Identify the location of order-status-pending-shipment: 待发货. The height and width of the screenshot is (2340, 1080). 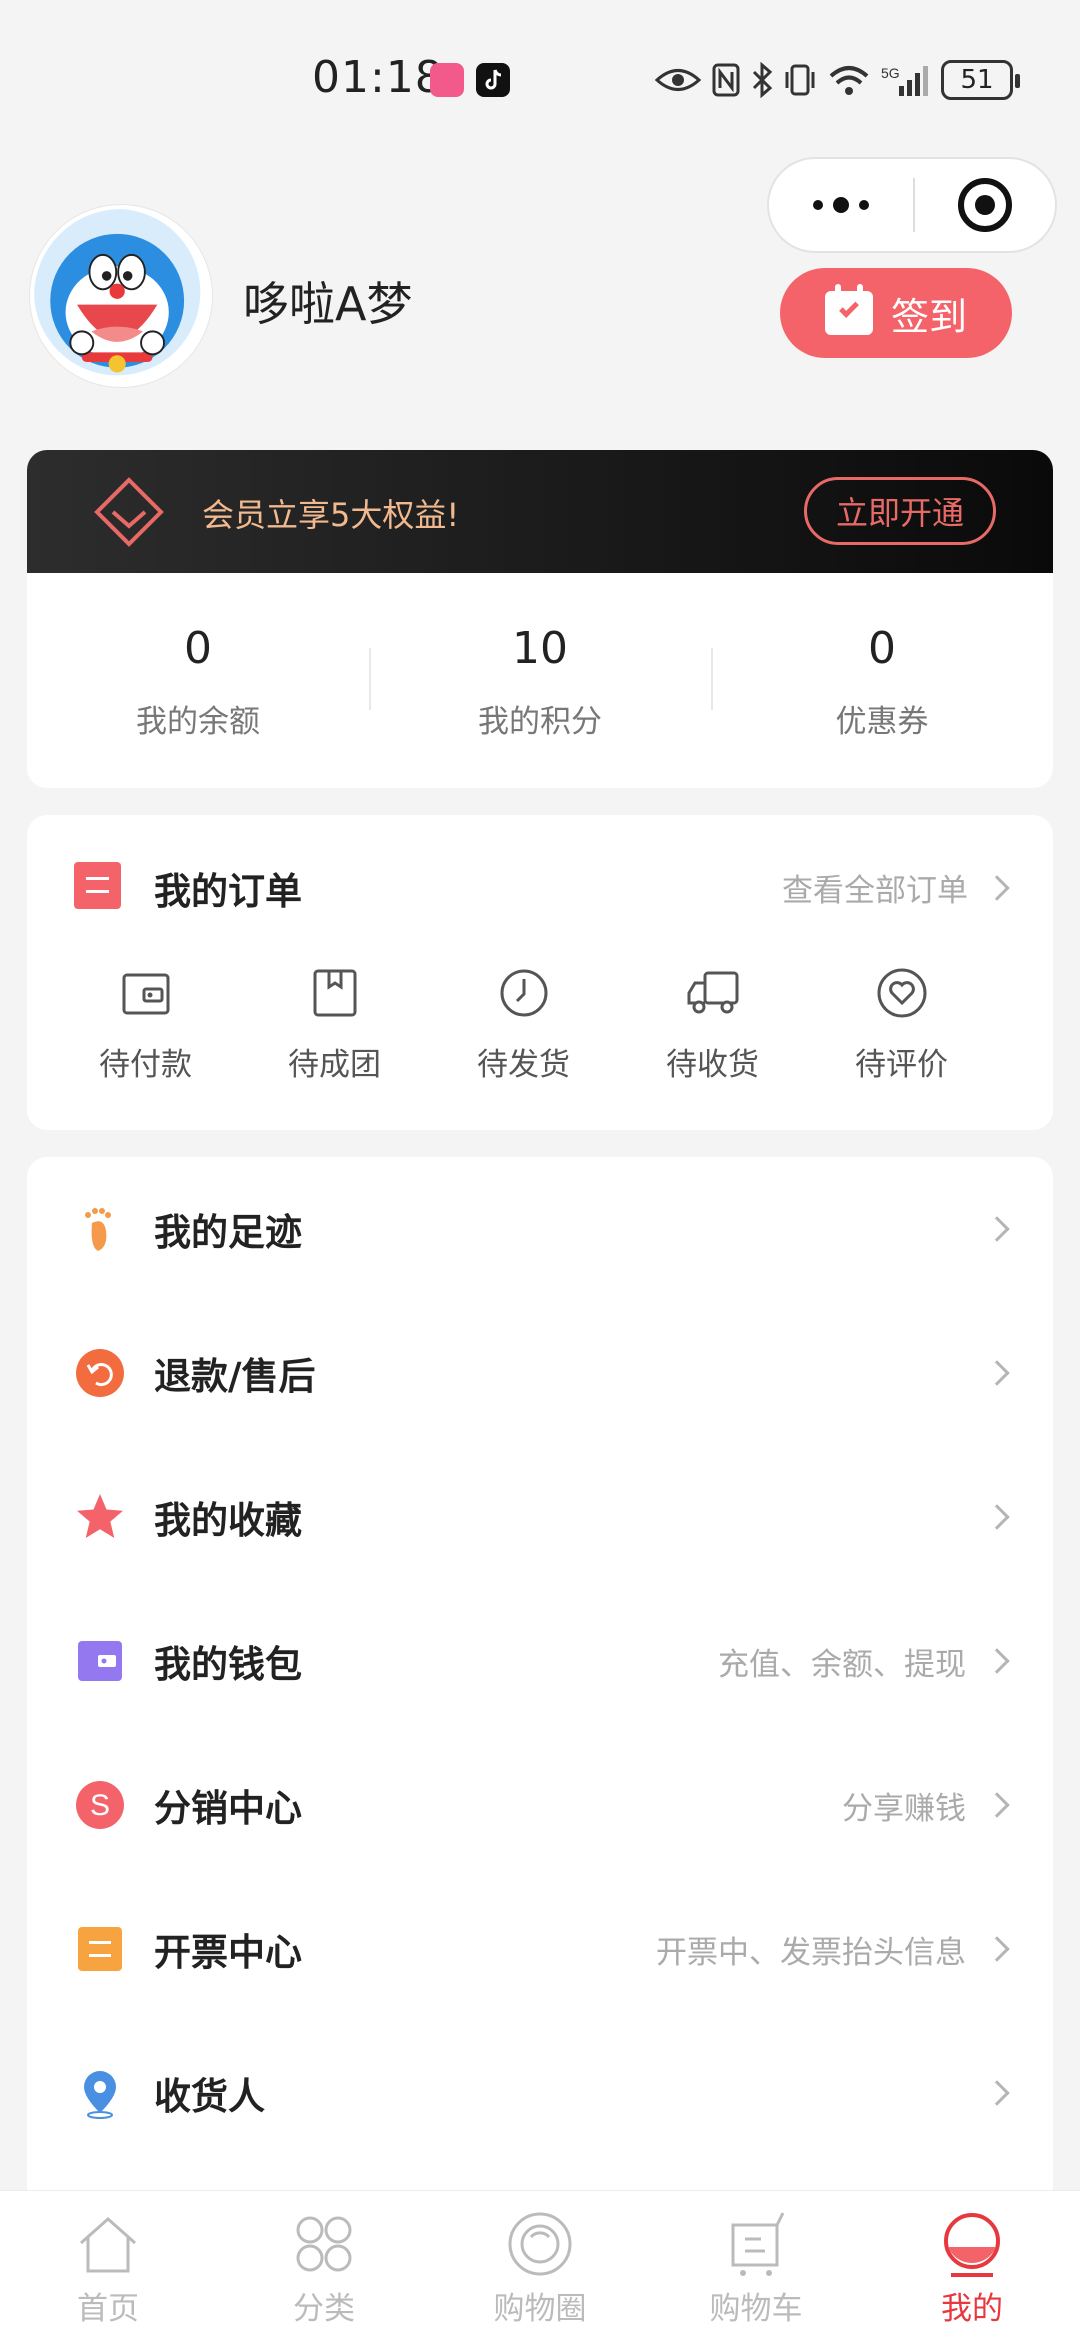
(523, 1024).